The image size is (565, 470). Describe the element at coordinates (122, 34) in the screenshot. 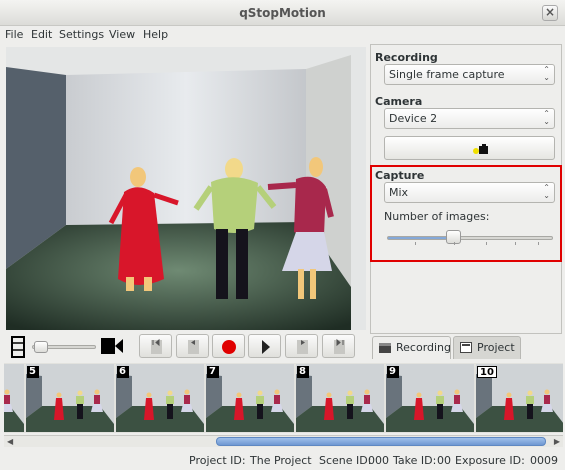

I see `menu-view: View` at that location.